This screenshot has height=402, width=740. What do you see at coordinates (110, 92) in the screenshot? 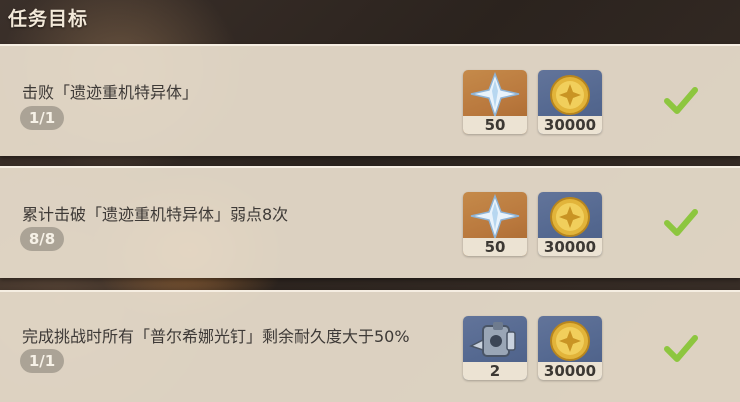
I see `task-name: 击败「遗迹重机特异体」` at bounding box center [110, 92].